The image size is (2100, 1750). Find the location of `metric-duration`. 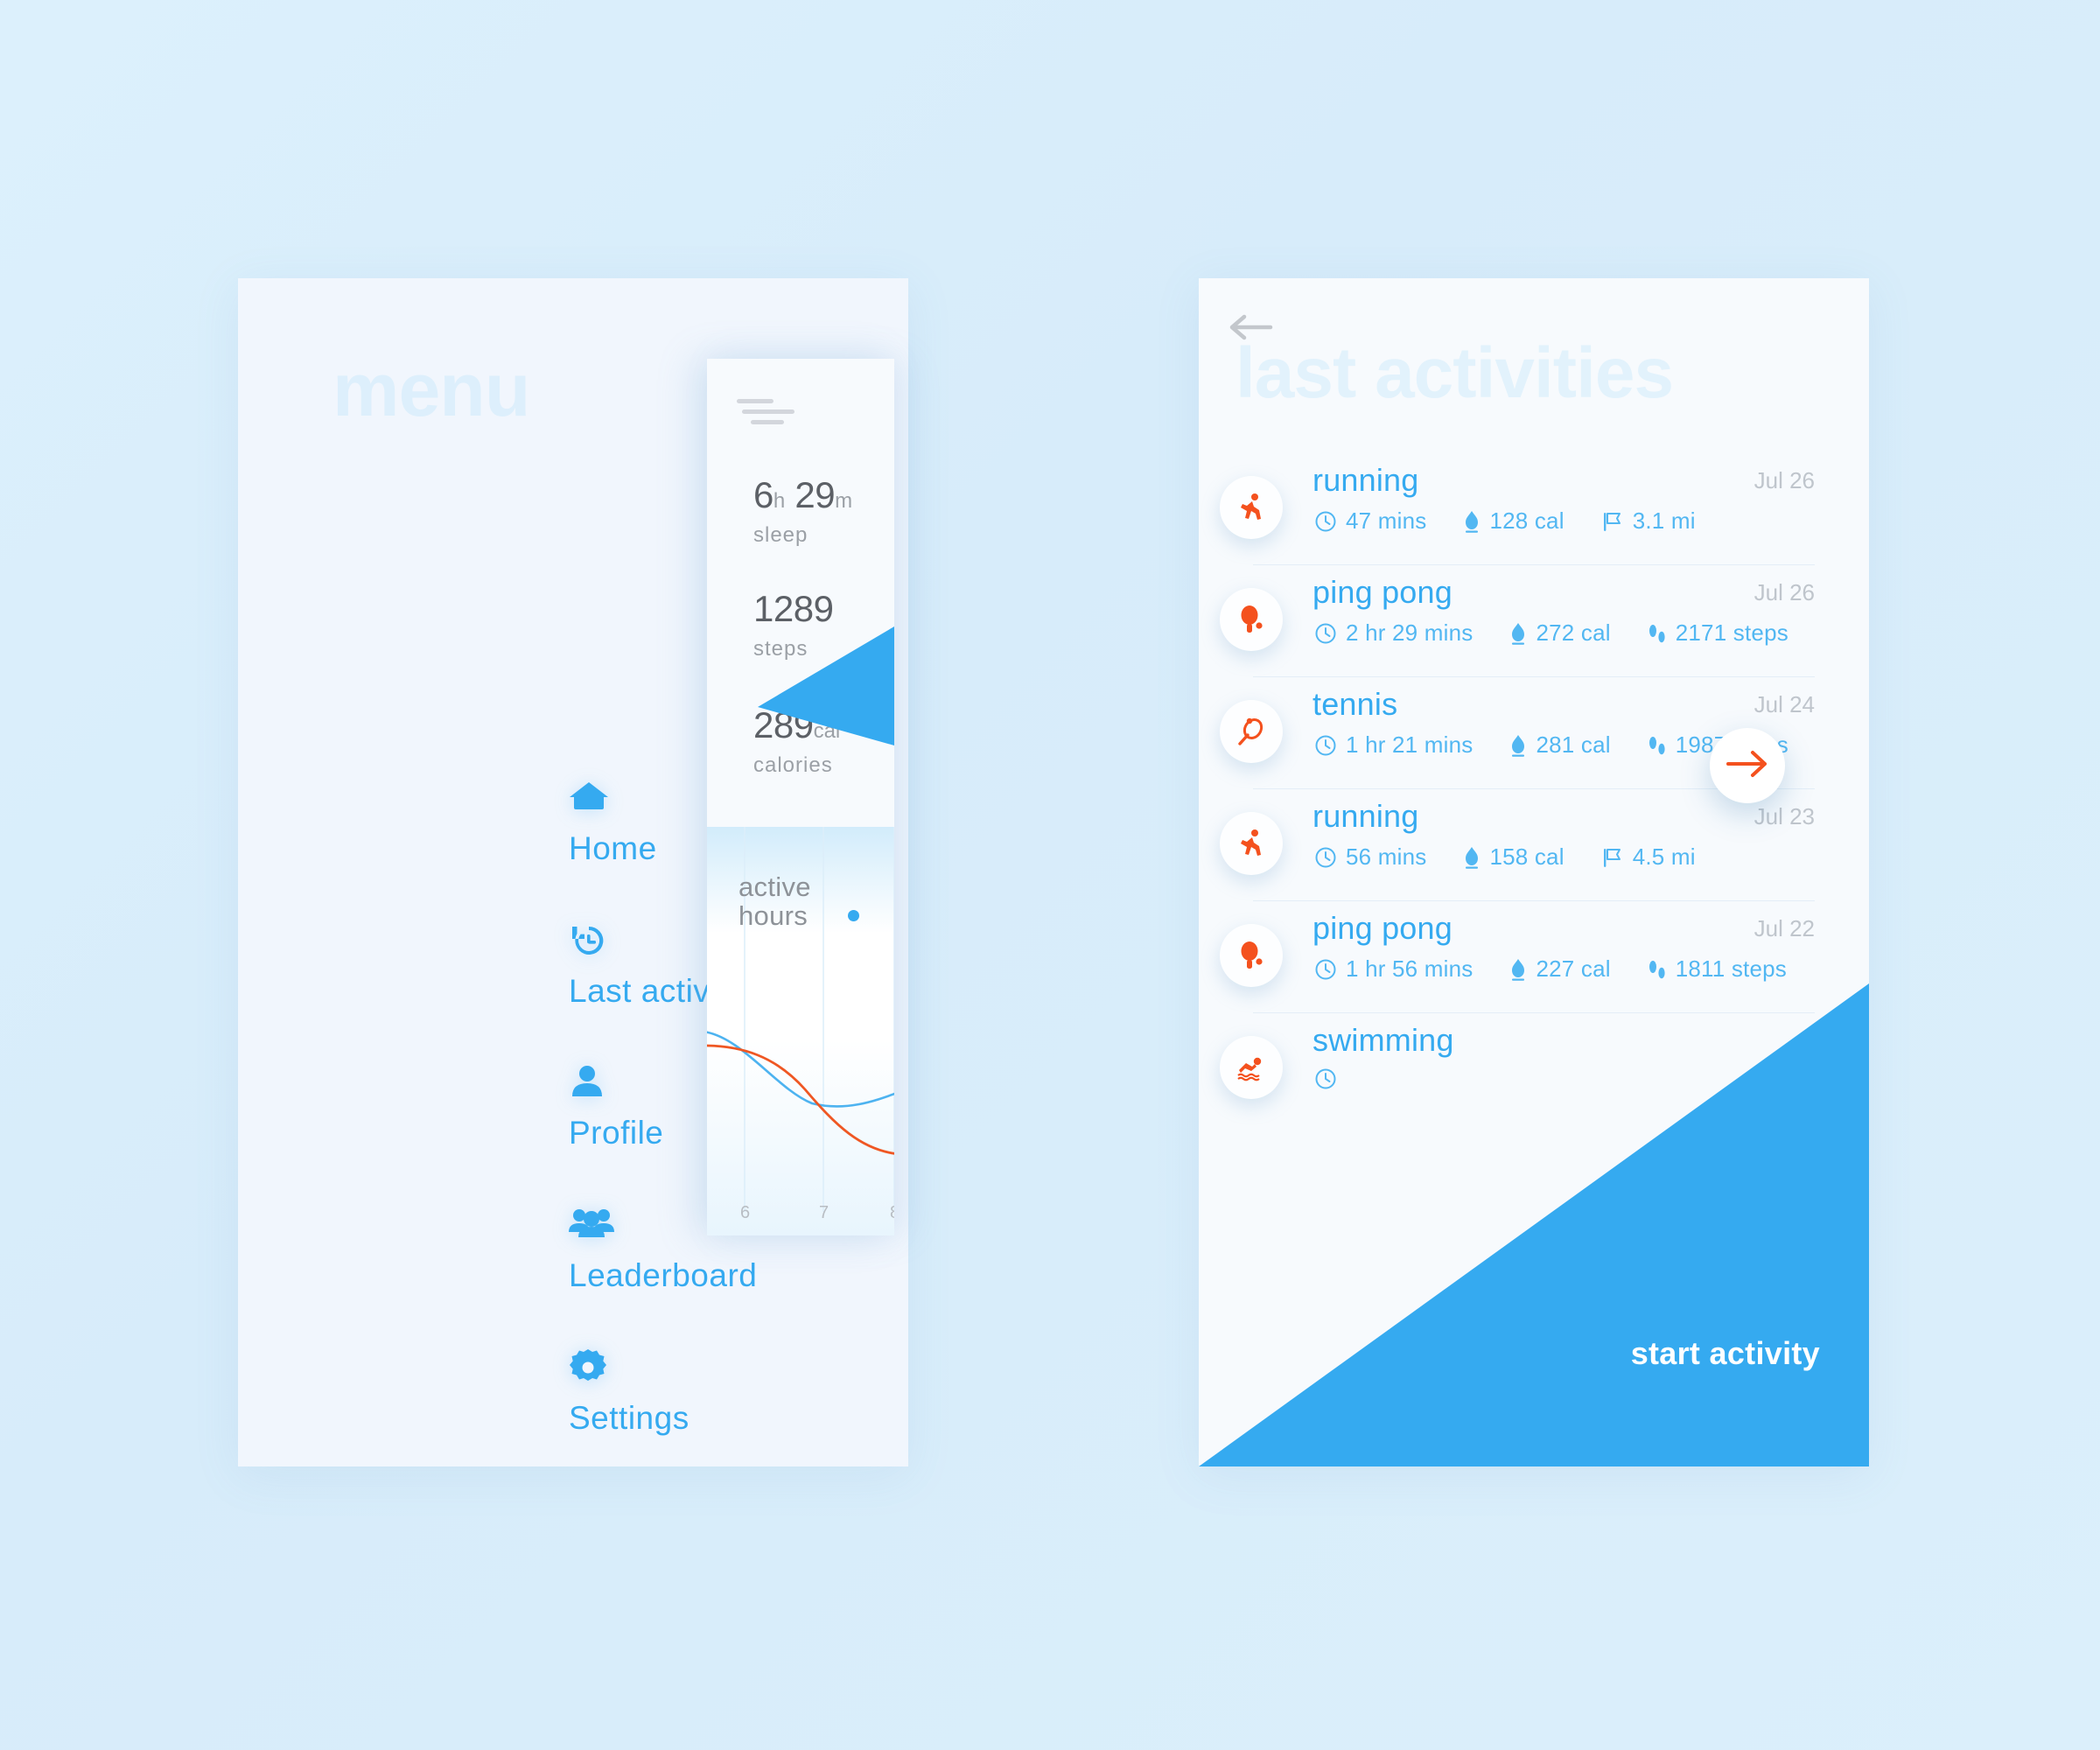

metric-duration is located at coordinates (1330, 1079).